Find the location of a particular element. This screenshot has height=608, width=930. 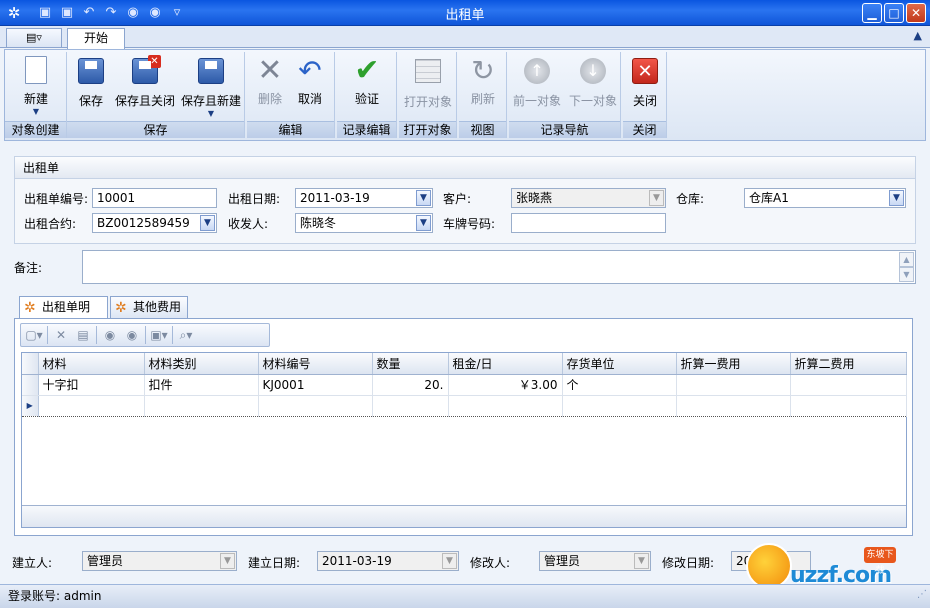

group-edit: ✕ 删除 ↶ 取消 编辑 is located at coordinates (291, 95).